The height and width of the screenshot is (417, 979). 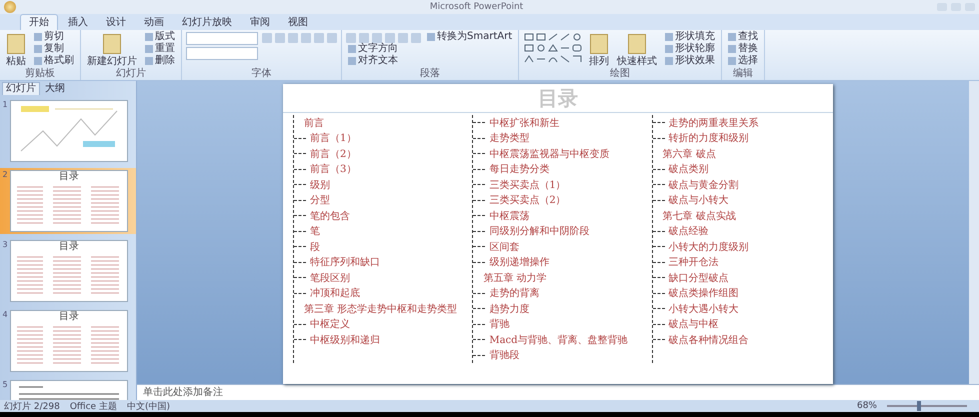 What do you see at coordinates (160, 61) in the screenshot?
I see `ribbon-button: 删除` at bounding box center [160, 61].